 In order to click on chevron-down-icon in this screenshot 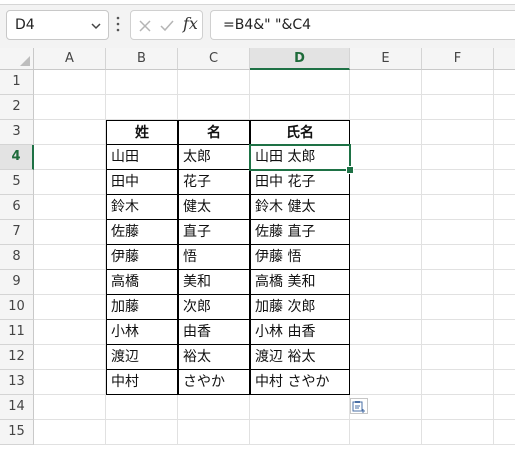, I will do `click(96, 26)`.